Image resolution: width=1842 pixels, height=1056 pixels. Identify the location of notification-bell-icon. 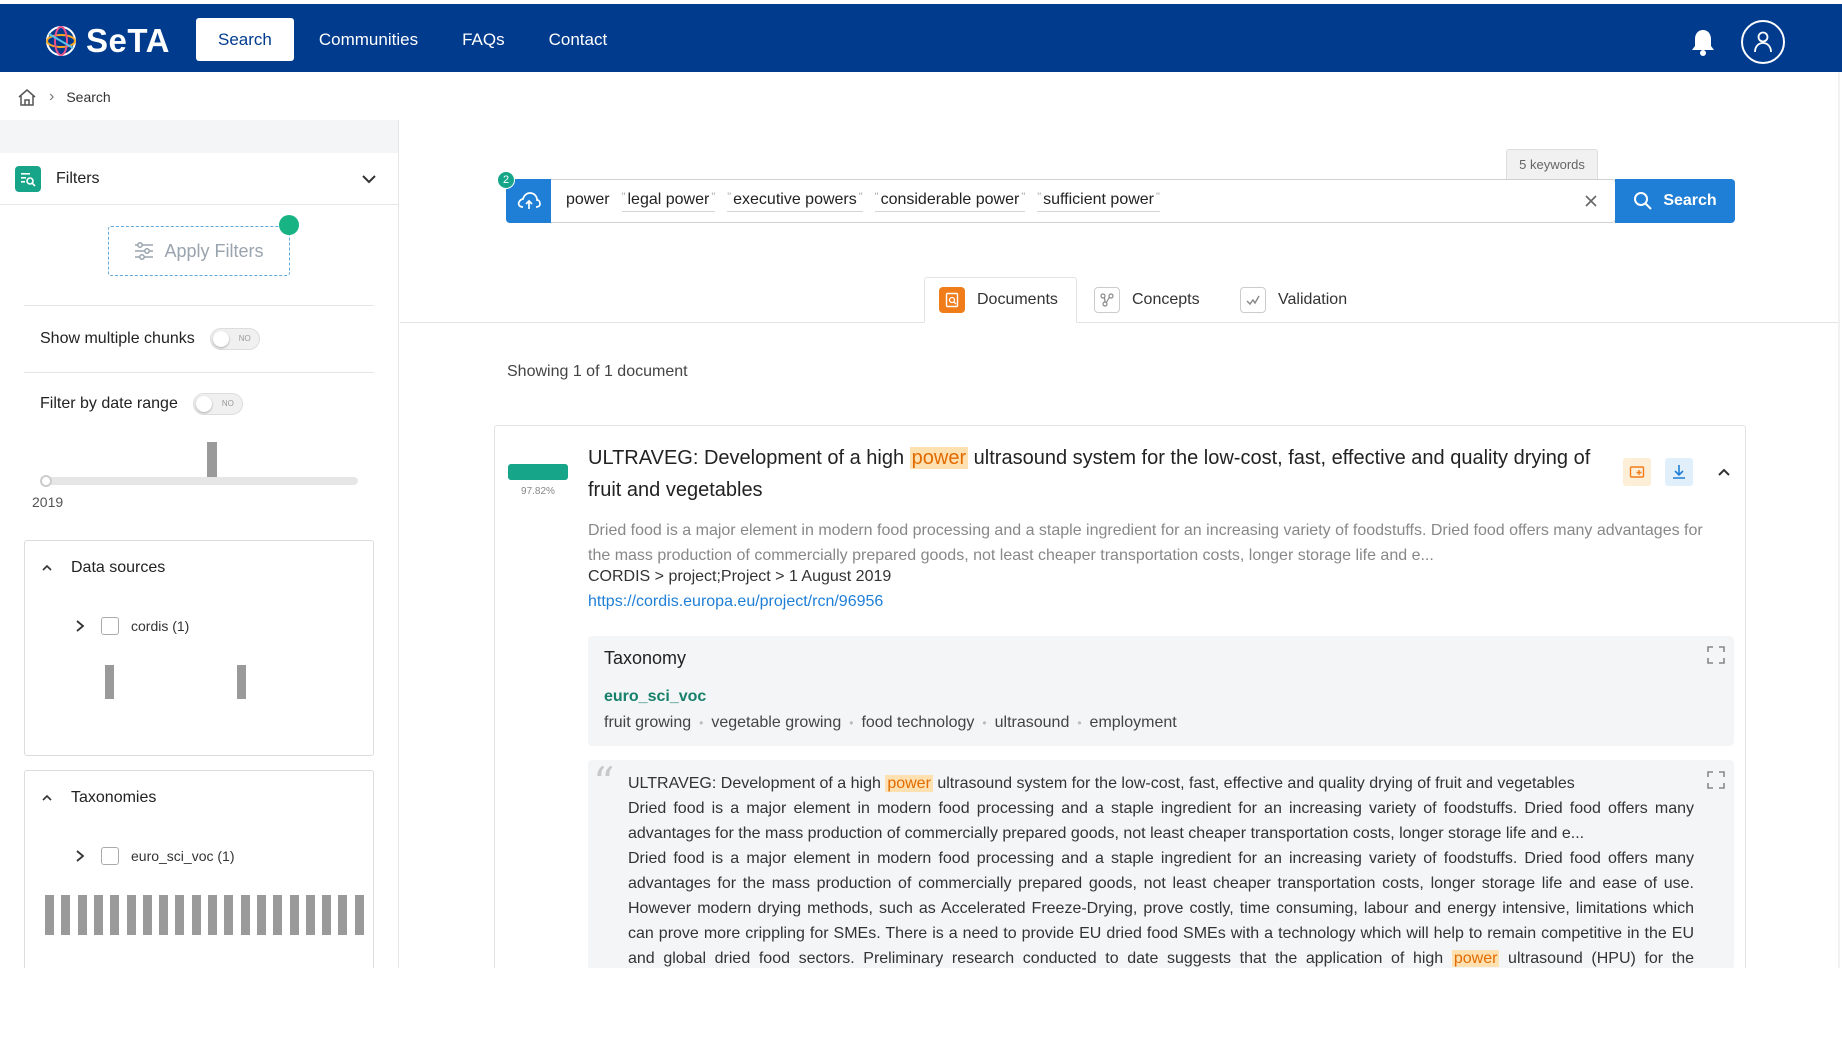
(1703, 42).